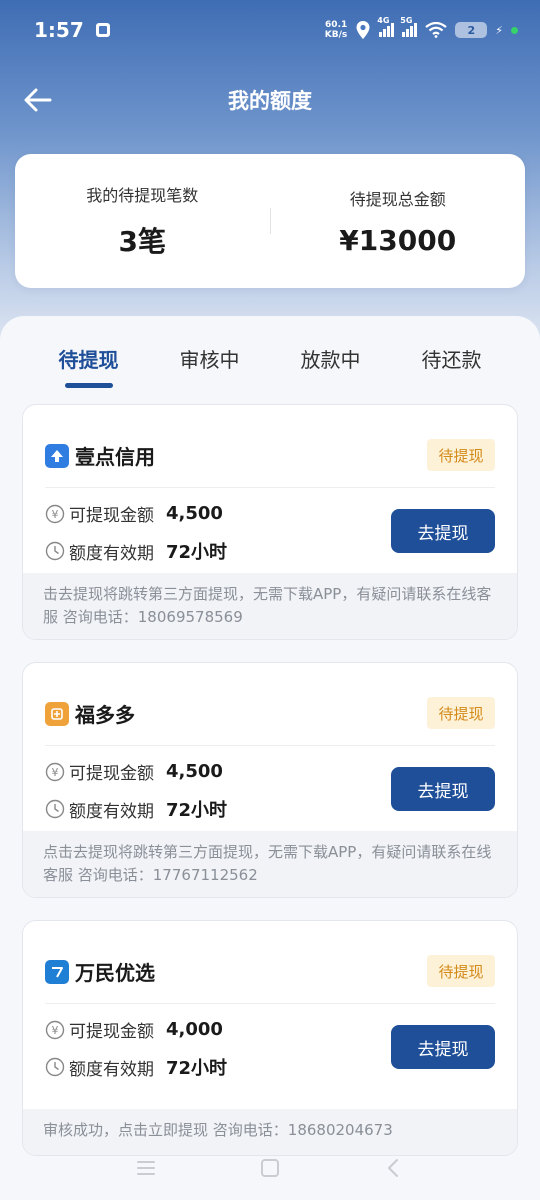  I want to click on pending-count-section: 我的待提现笔数 3笔, so click(142, 221).